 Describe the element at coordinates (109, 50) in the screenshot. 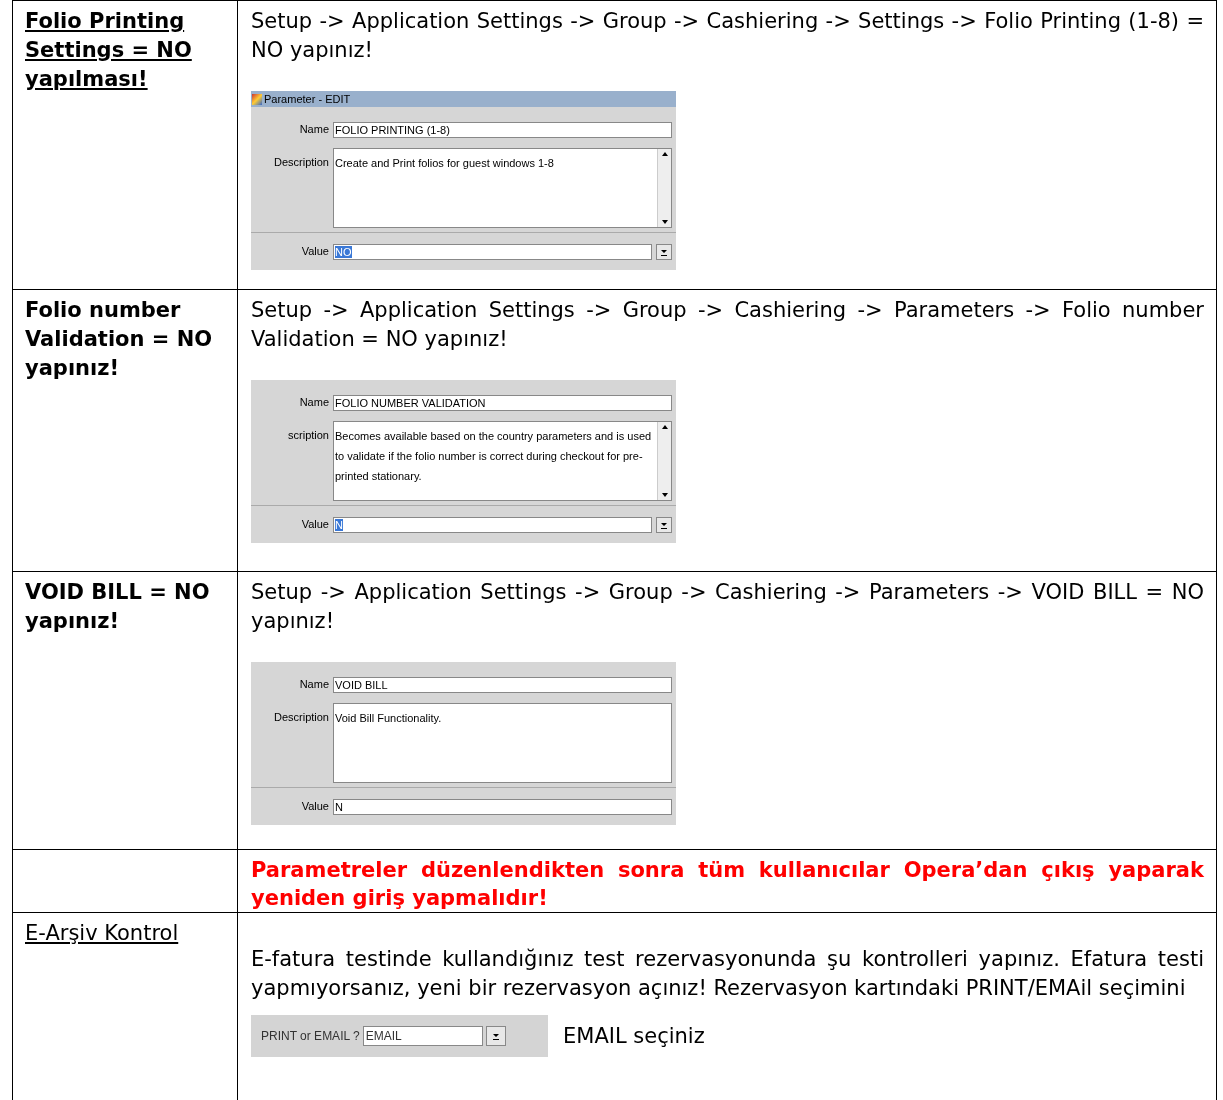

I see `row-heading: Folio Printing Settings = NO yapılması!` at that location.